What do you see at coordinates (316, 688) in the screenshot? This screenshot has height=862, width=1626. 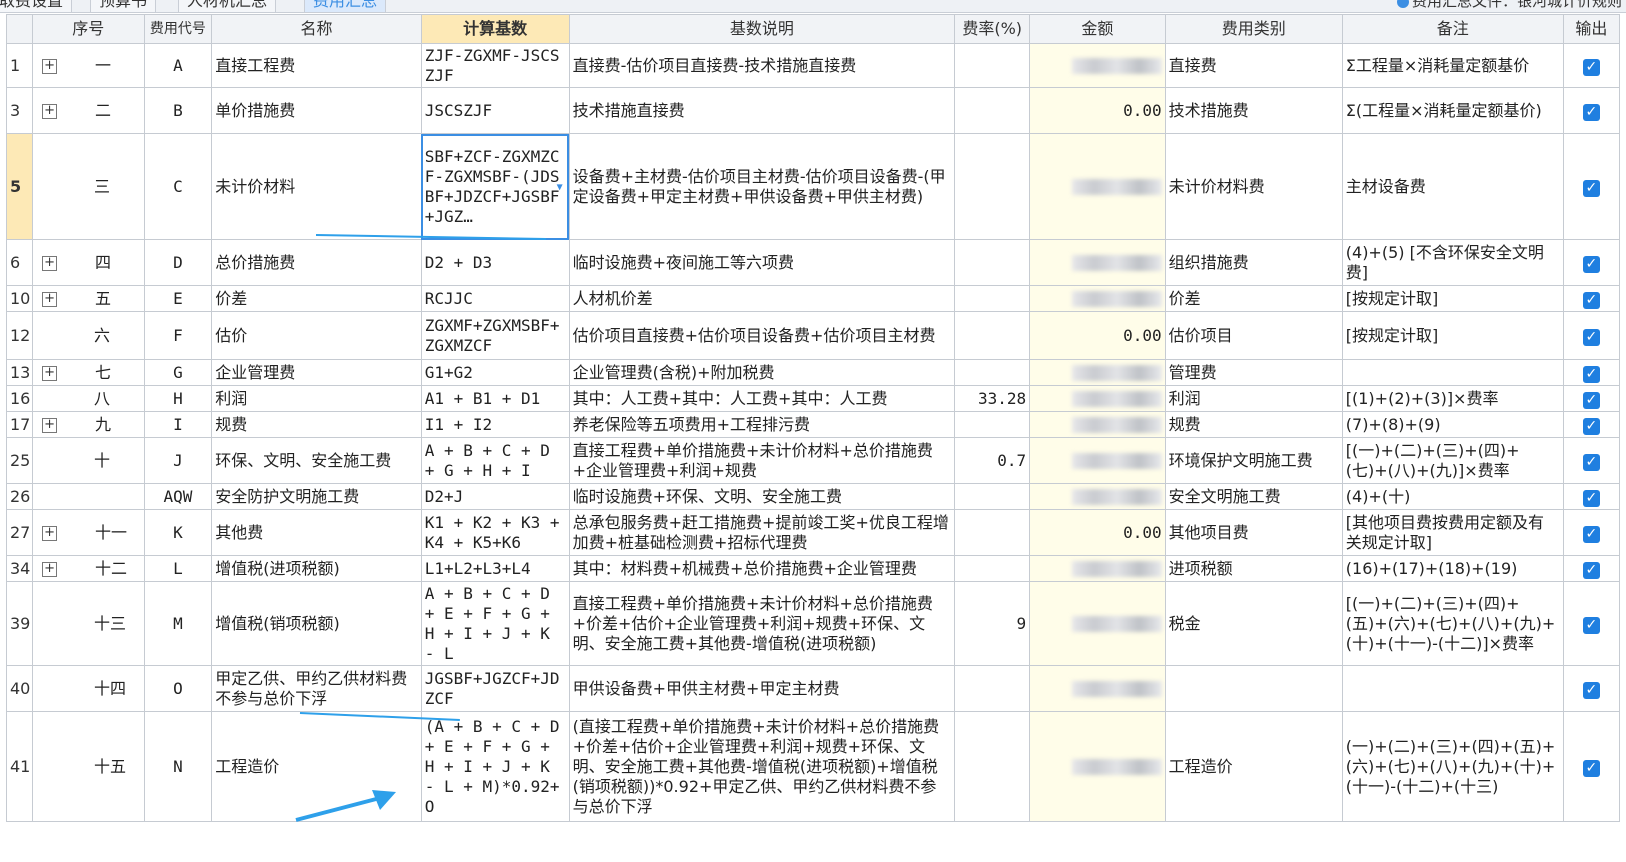 I see `fee-name-cell: 甲定乙供、甲约乙供材料费不参与总价下浮` at bounding box center [316, 688].